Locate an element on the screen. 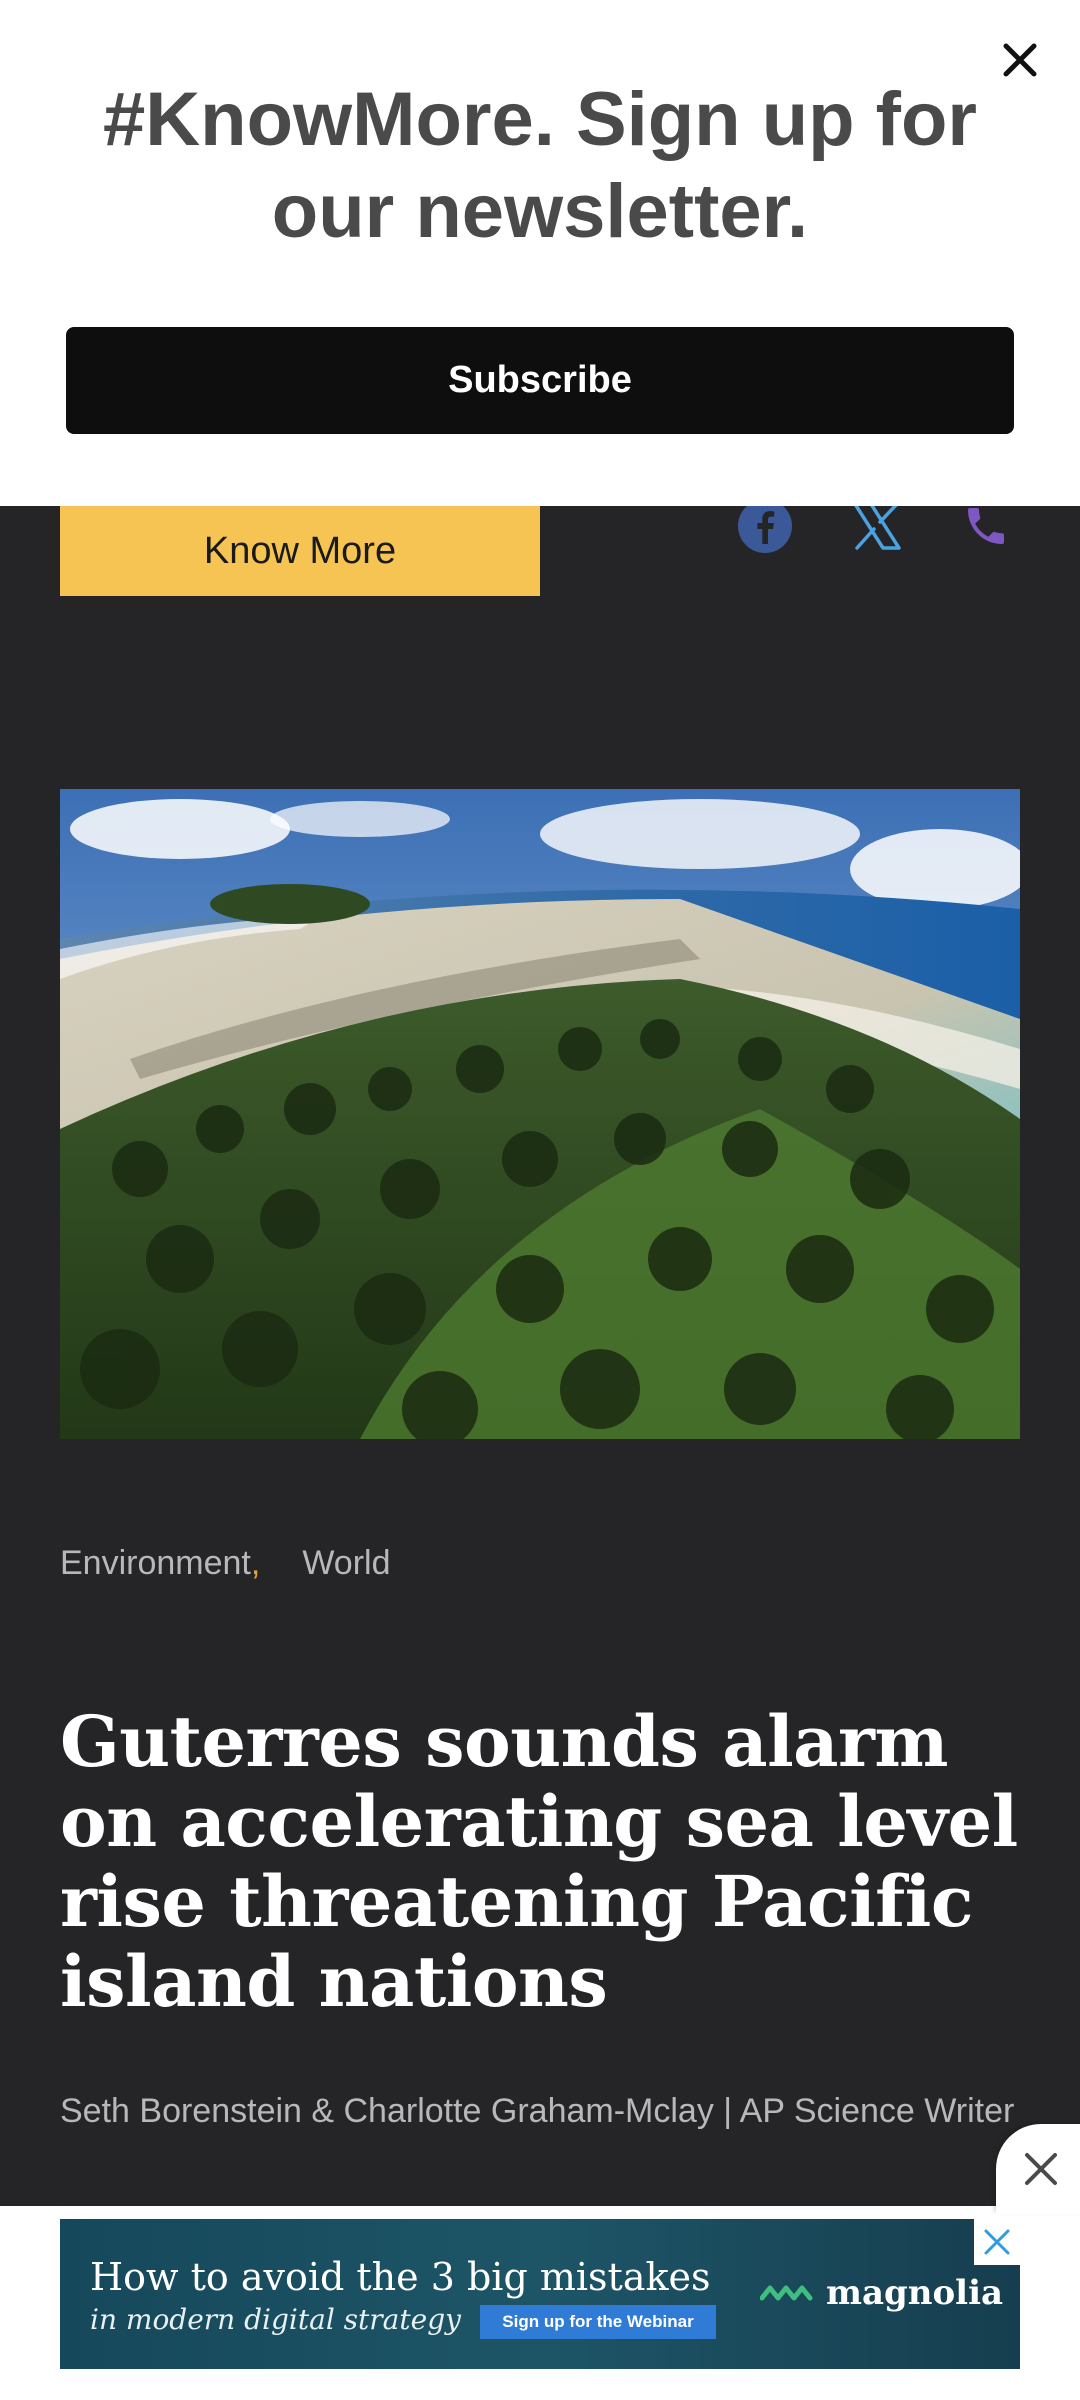 The width and height of the screenshot is (1080, 2400). ad-dismiss-button is located at coordinates (997, 2242).